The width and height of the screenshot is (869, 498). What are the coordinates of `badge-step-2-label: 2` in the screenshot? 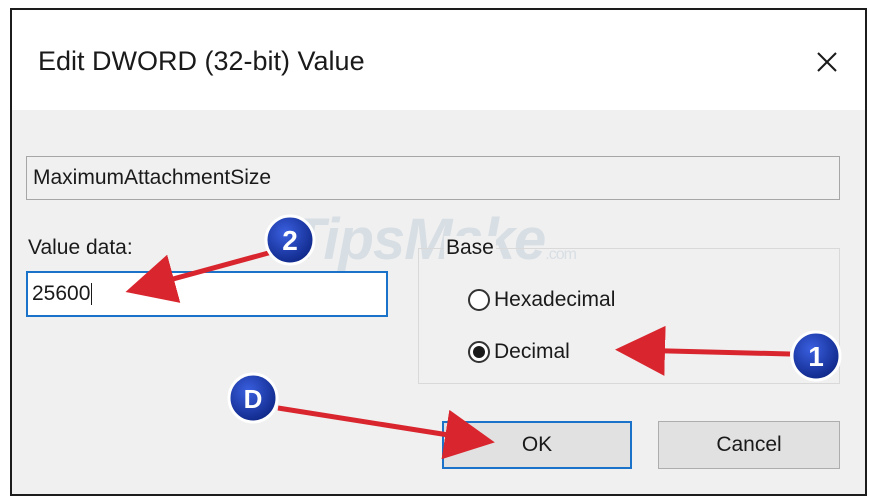 It's located at (290, 240).